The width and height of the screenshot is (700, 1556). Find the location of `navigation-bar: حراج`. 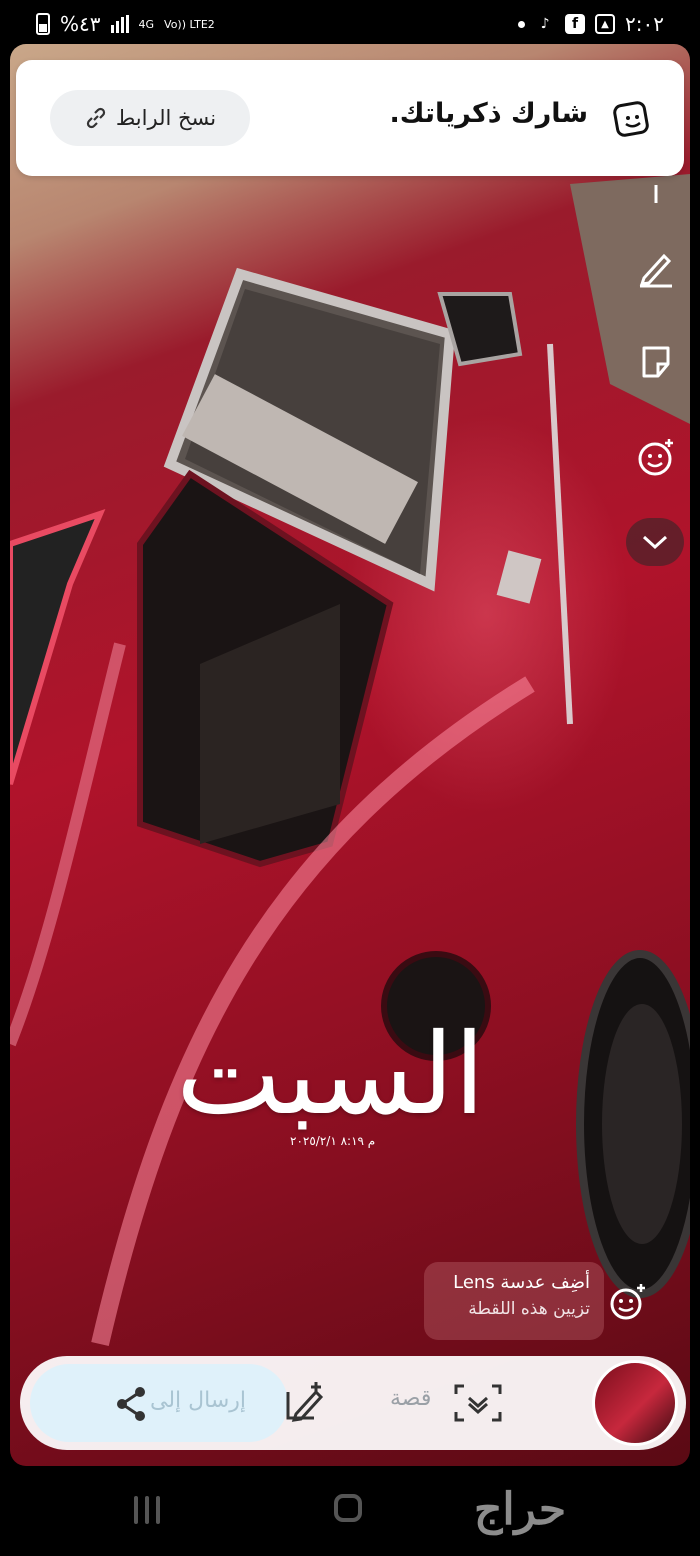

navigation-bar: حراج is located at coordinates (350, 1511).